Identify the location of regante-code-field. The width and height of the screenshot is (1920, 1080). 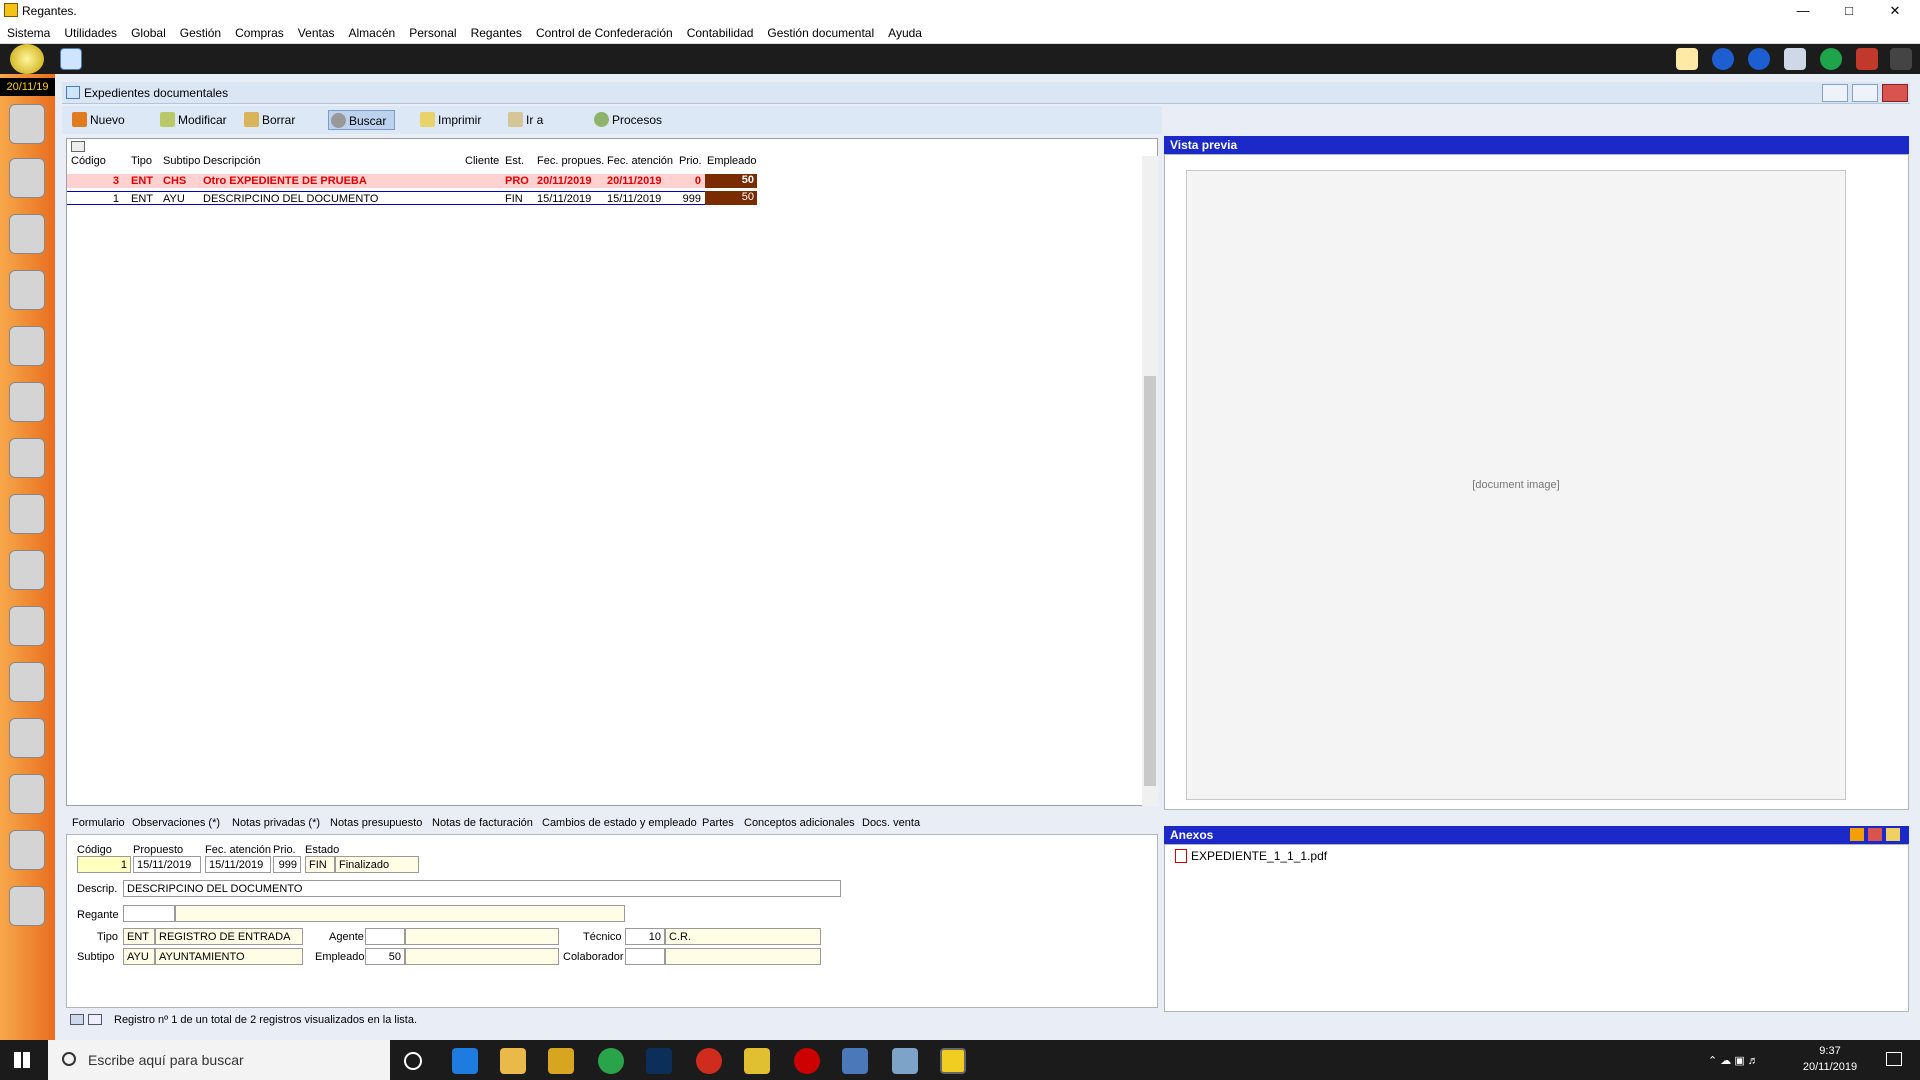
(149, 913).